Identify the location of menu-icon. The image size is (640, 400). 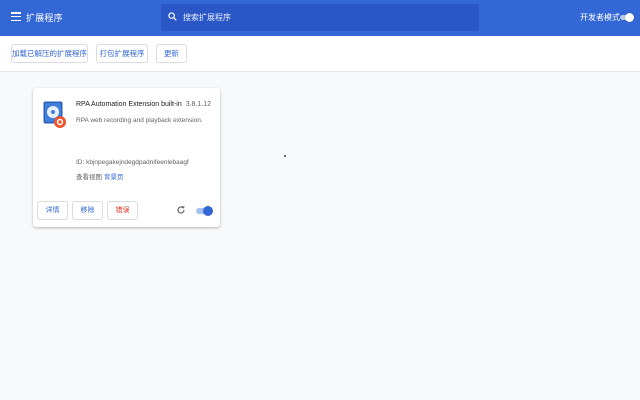
(16, 17).